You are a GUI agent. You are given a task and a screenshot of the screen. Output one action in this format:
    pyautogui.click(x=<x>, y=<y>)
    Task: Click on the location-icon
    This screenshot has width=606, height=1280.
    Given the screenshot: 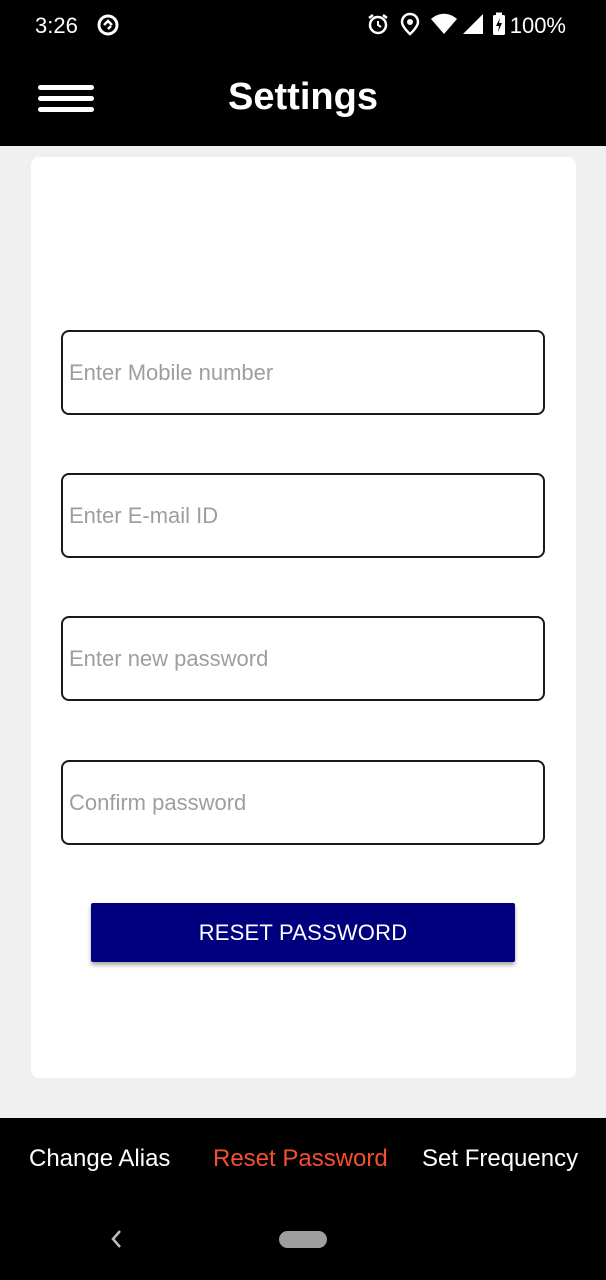 What is the action you would take?
    pyautogui.click(x=410, y=26)
    